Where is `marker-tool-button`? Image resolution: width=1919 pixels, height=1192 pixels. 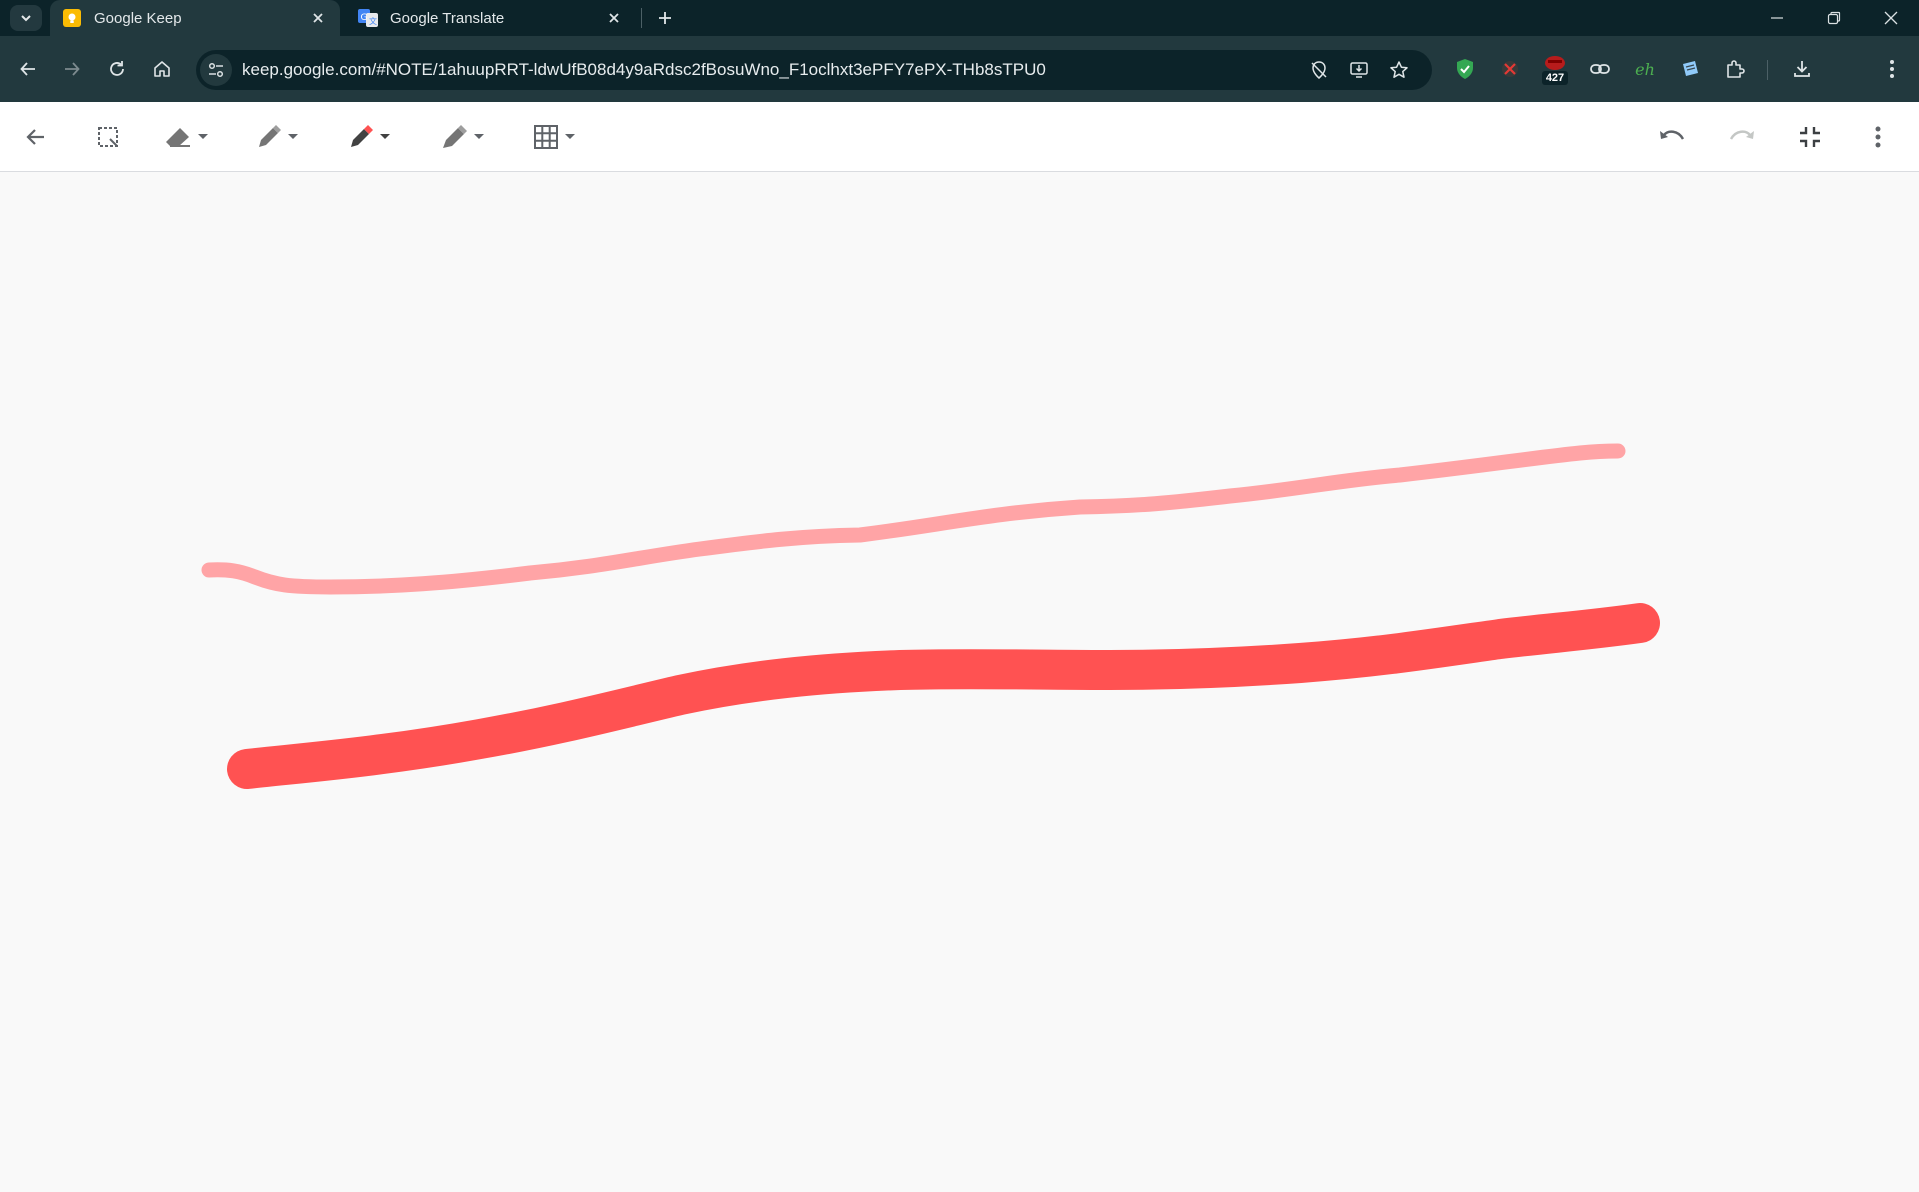
marker-tool-button is located at coordinates (369, 137).